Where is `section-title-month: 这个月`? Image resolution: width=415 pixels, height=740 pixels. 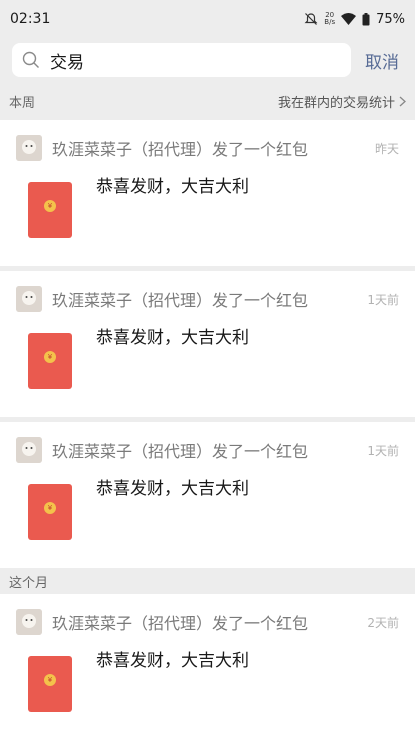
section-title-month: 这个月 is located at coordinates (29, 583).